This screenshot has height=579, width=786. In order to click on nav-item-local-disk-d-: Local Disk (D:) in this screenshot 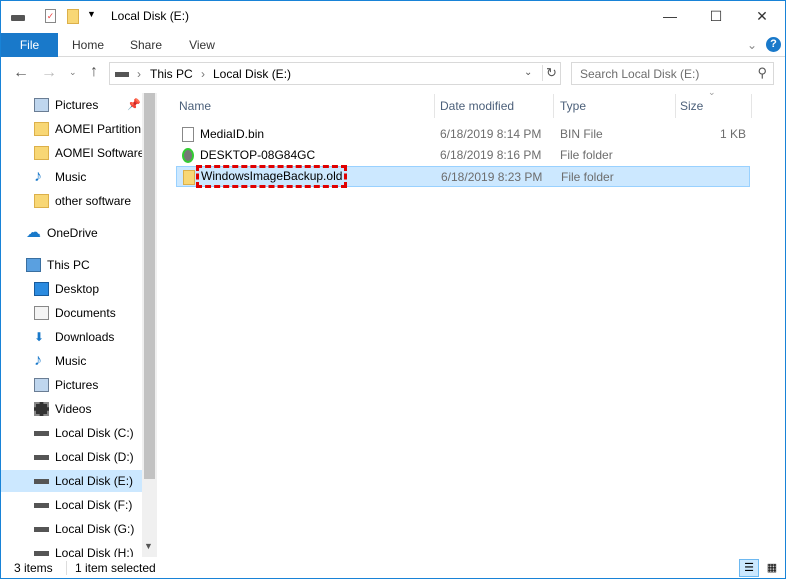, I will do `click(71, 457)`.